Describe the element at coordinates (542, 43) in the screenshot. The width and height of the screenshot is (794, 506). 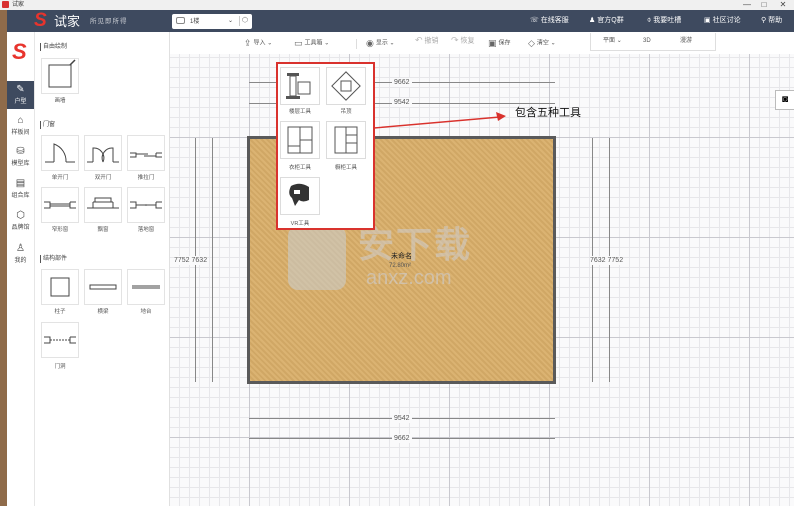
I see `clear-button: ◇ 清空 ⌄` at that location.